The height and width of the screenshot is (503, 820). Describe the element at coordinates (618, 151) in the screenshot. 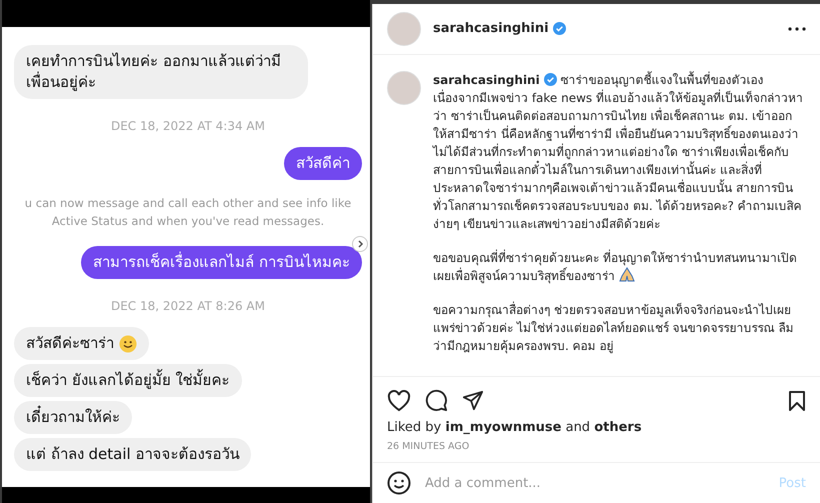

I see `caption-text: sarahcasinghini ซาร่าขออนุญาตชี้แจงในพื้นที่ของตัวเอง เนื่องจากมีเพจข่าว fake news ที่แอบอ้างแล้วให้ข้อมูลที่เป็นเท็จกล่าวหาว่า ซาร่าเป็นคนติดต่อสอบถามการบินไทย เพื่อเช็คสถานะ ตม. เข้าออกให้สามีซาร่า นี่คือหลักฐานที่ซาร่ามี เพื่อยืนยันความบริสุทธิ์ของตนเองว่าไม่ได้มีส่วนที่กระทำตามที่ถูกกล่าวหาแต่อย่างใด ซาร่าเพียงเพื่อเช็คกับสายการบินเพื่อแลกตั๋วไมล์ในการเดินทางเพียงเท่านั้นค่ะ และสิ่งที่ประหลาดใจซาร่ามากๆคือเพจเต้าข่าวแล้วมีคนเชื่อแบบนั้น สายการบินทั่วโลกสามารถเช็คตรวจสอบระบบของ ตม. ได้ด้วยหรอคะ? คำถามเบสิคง่ายๆ เขียนข่าวและเสพข่าวอย่างมีสติด้วยค่ะ` at that location.